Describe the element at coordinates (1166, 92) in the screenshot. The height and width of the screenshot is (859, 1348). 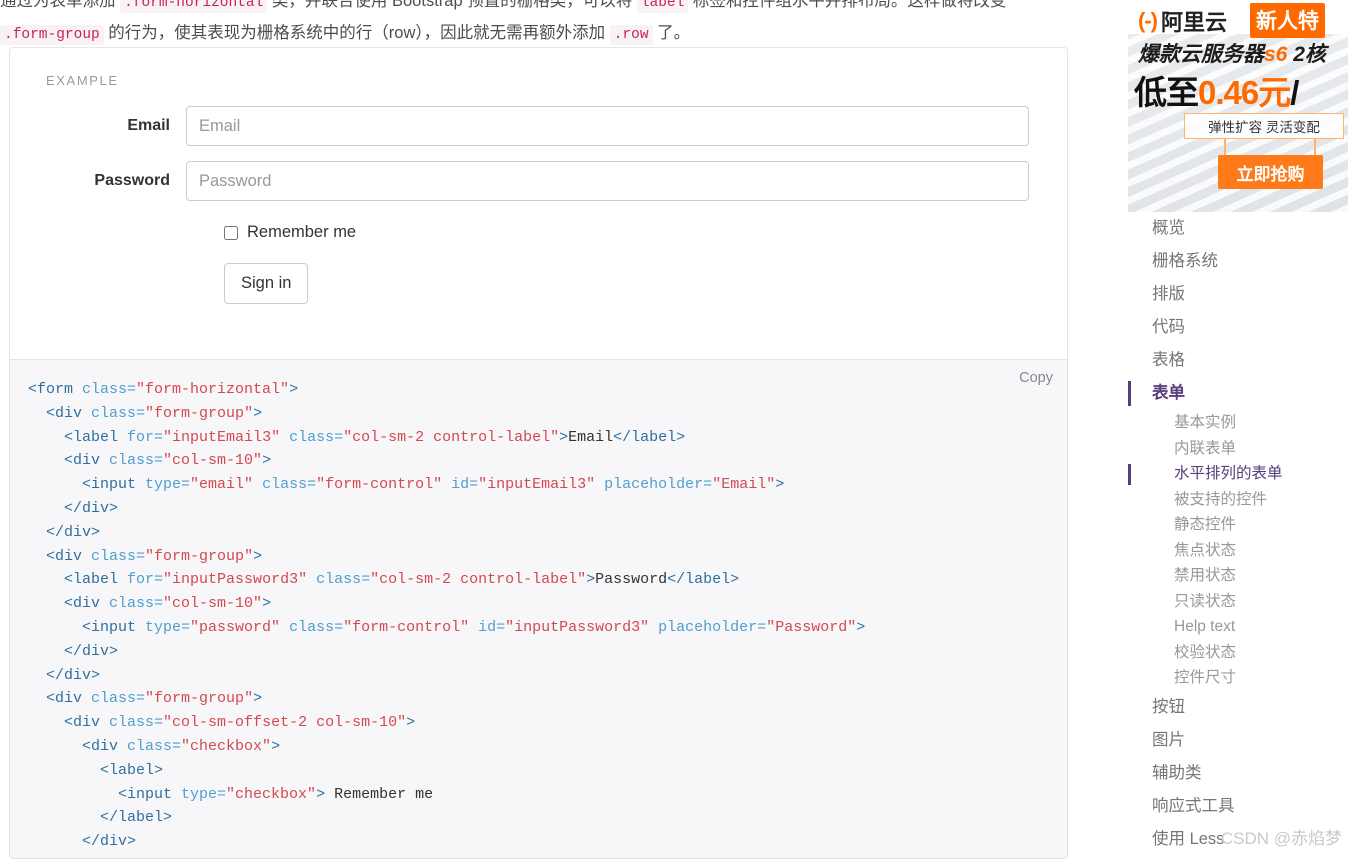
I see `ad-headline-2a: 低至` at that location.